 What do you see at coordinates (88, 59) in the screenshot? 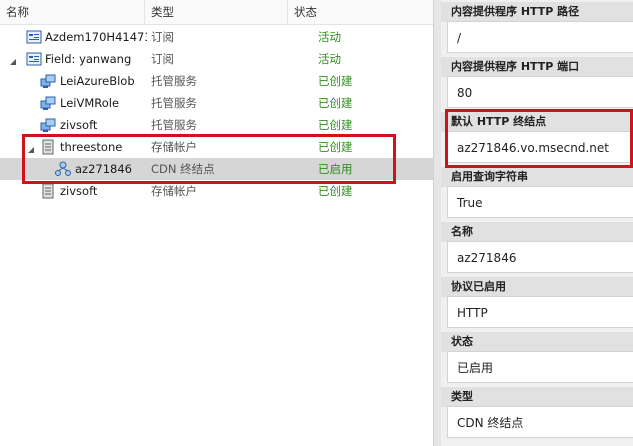
I see `row-name: Field: yanwang` at bounding box center [88, 59].